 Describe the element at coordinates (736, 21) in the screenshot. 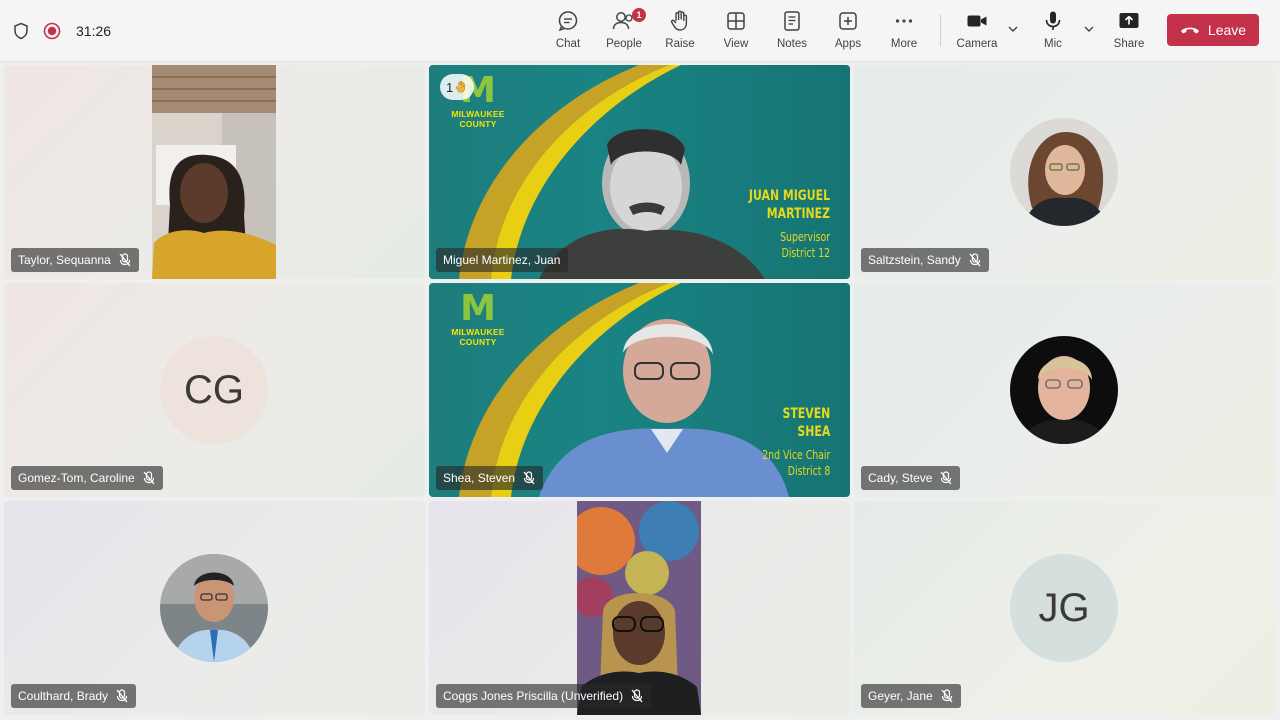

I see `grid-view-icon` at that location.